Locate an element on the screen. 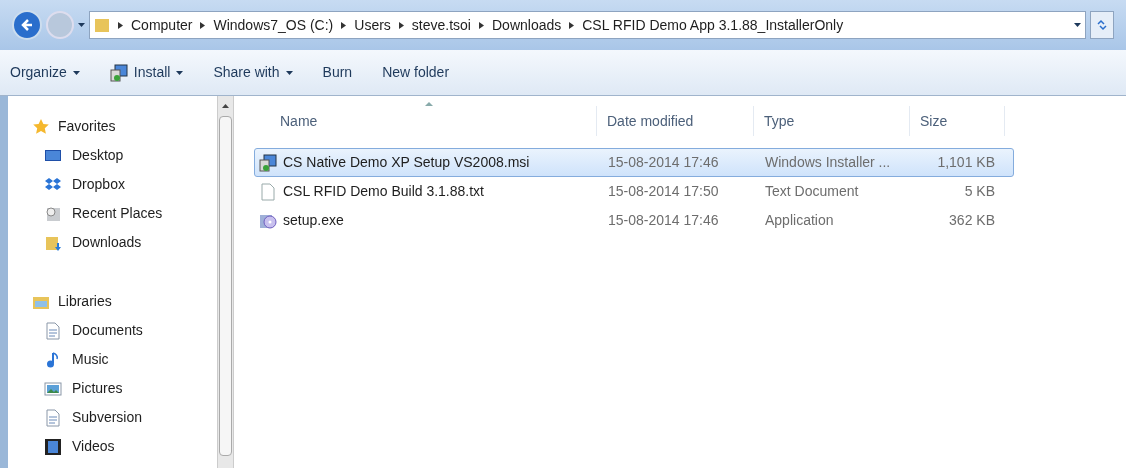 This screenshot has height=468, width=1126. scrollbar is located at coordinates (225, 282).